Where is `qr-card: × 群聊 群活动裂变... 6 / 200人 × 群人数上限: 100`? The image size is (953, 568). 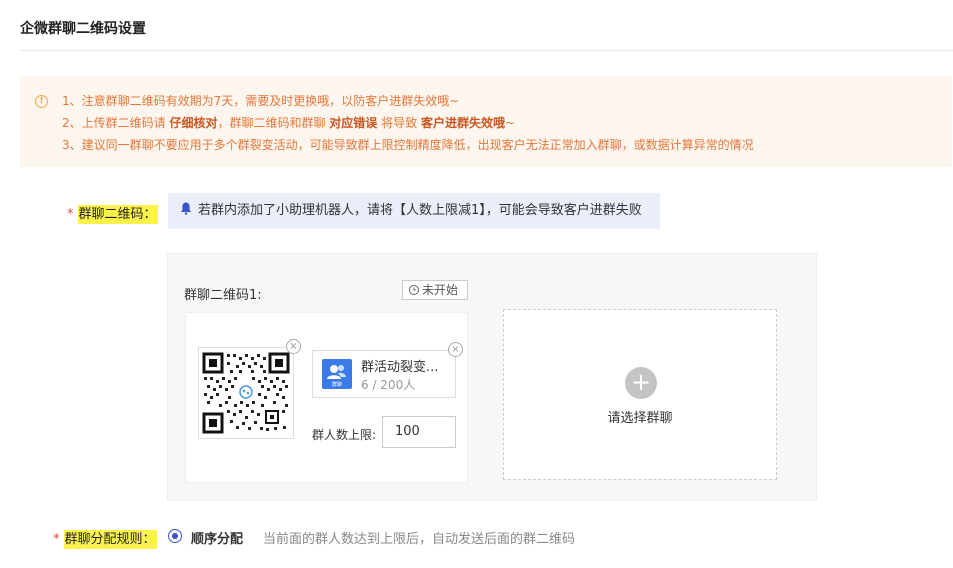 qr-card: × 群聊 群活动裂变... 6 / 200人 × 群人数上限: 100 is located at coordinates (326, 397).